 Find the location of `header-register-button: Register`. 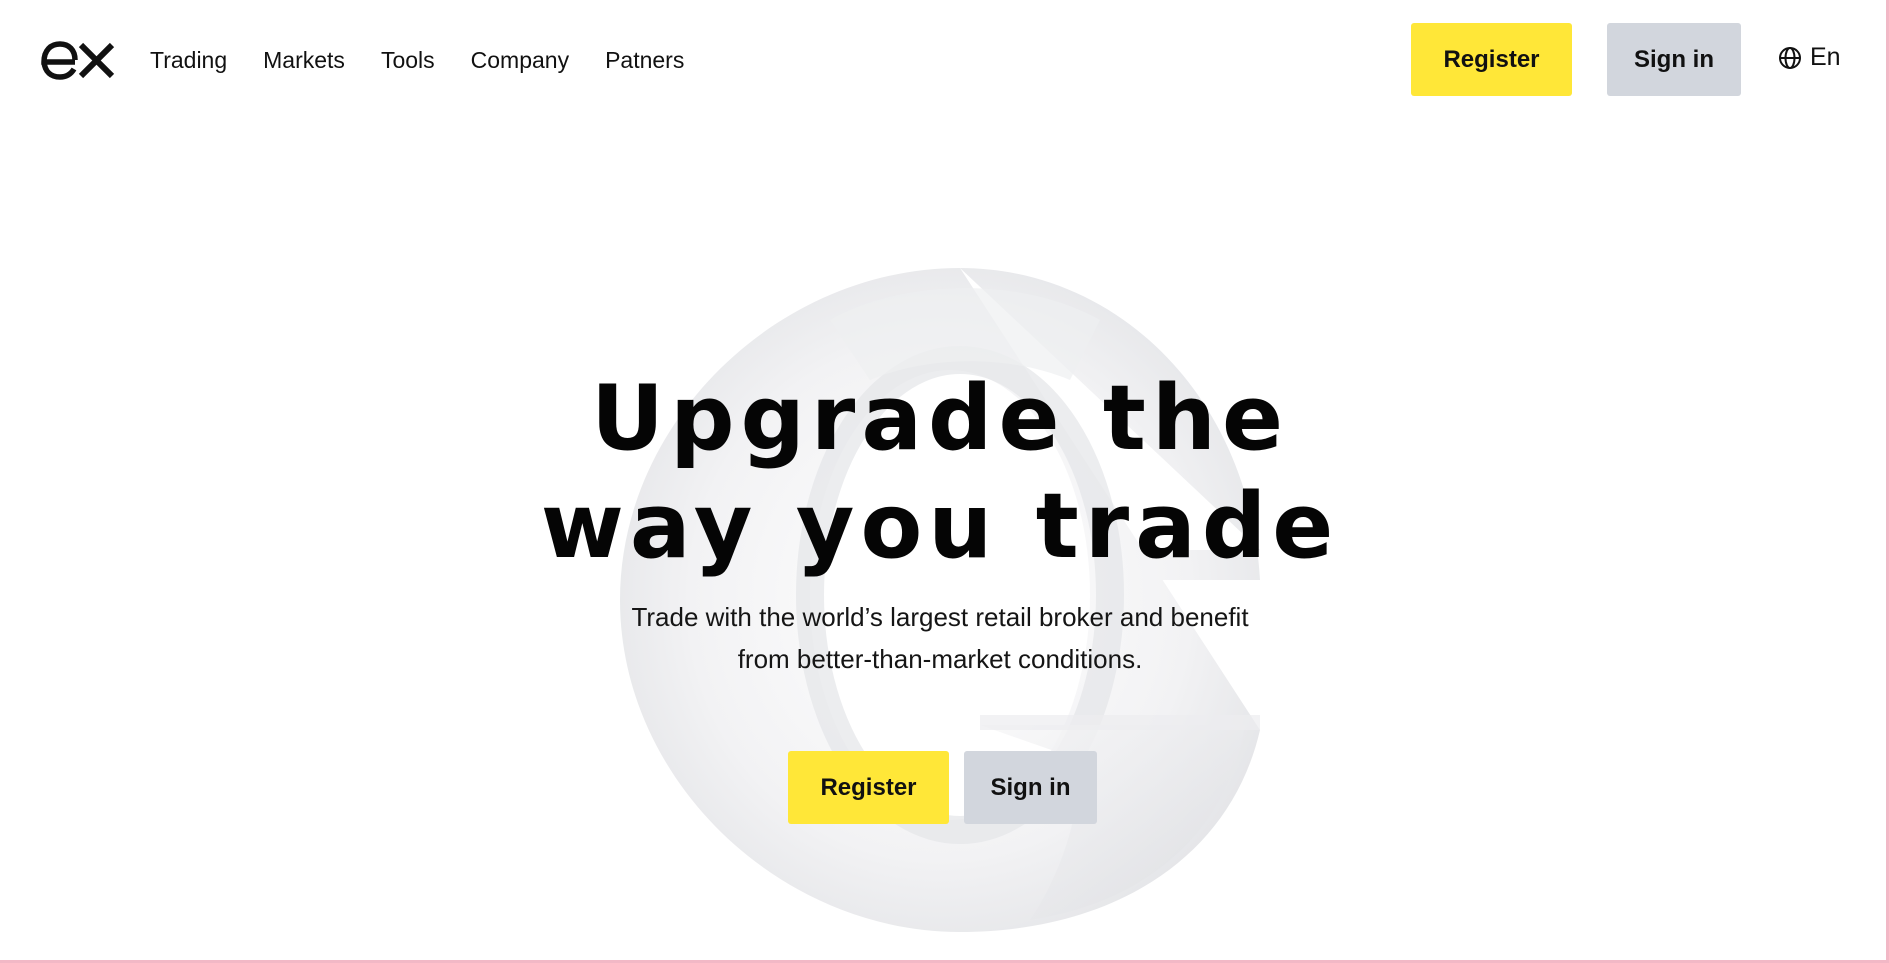

header-register-button: Register is located at coordinates (1491, 59).